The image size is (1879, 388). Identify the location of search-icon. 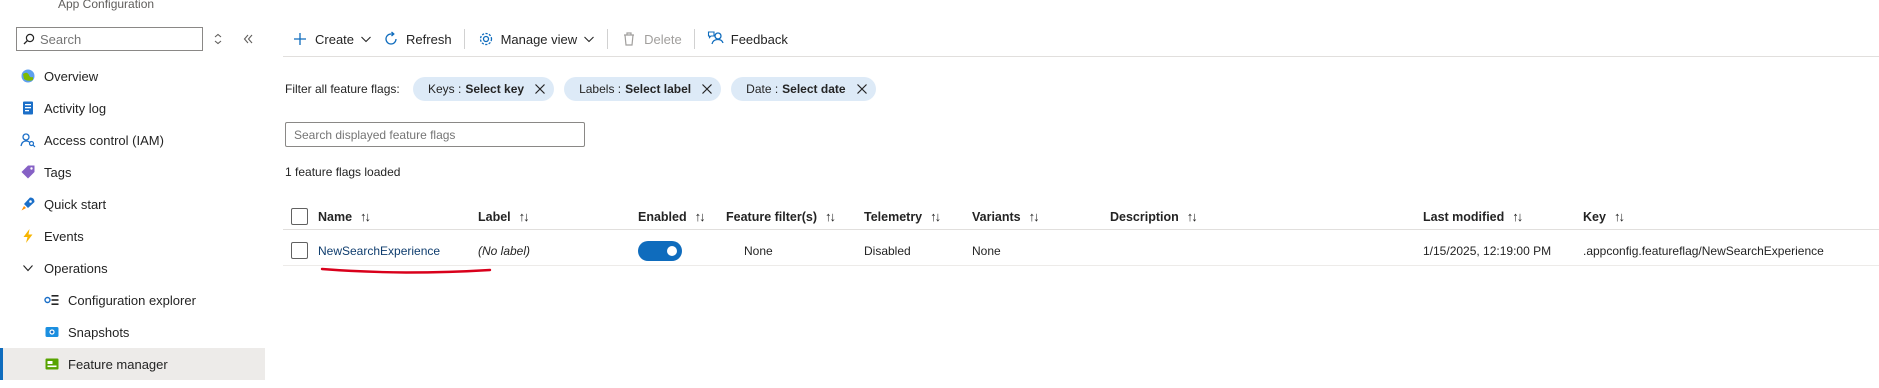
(29, 39).